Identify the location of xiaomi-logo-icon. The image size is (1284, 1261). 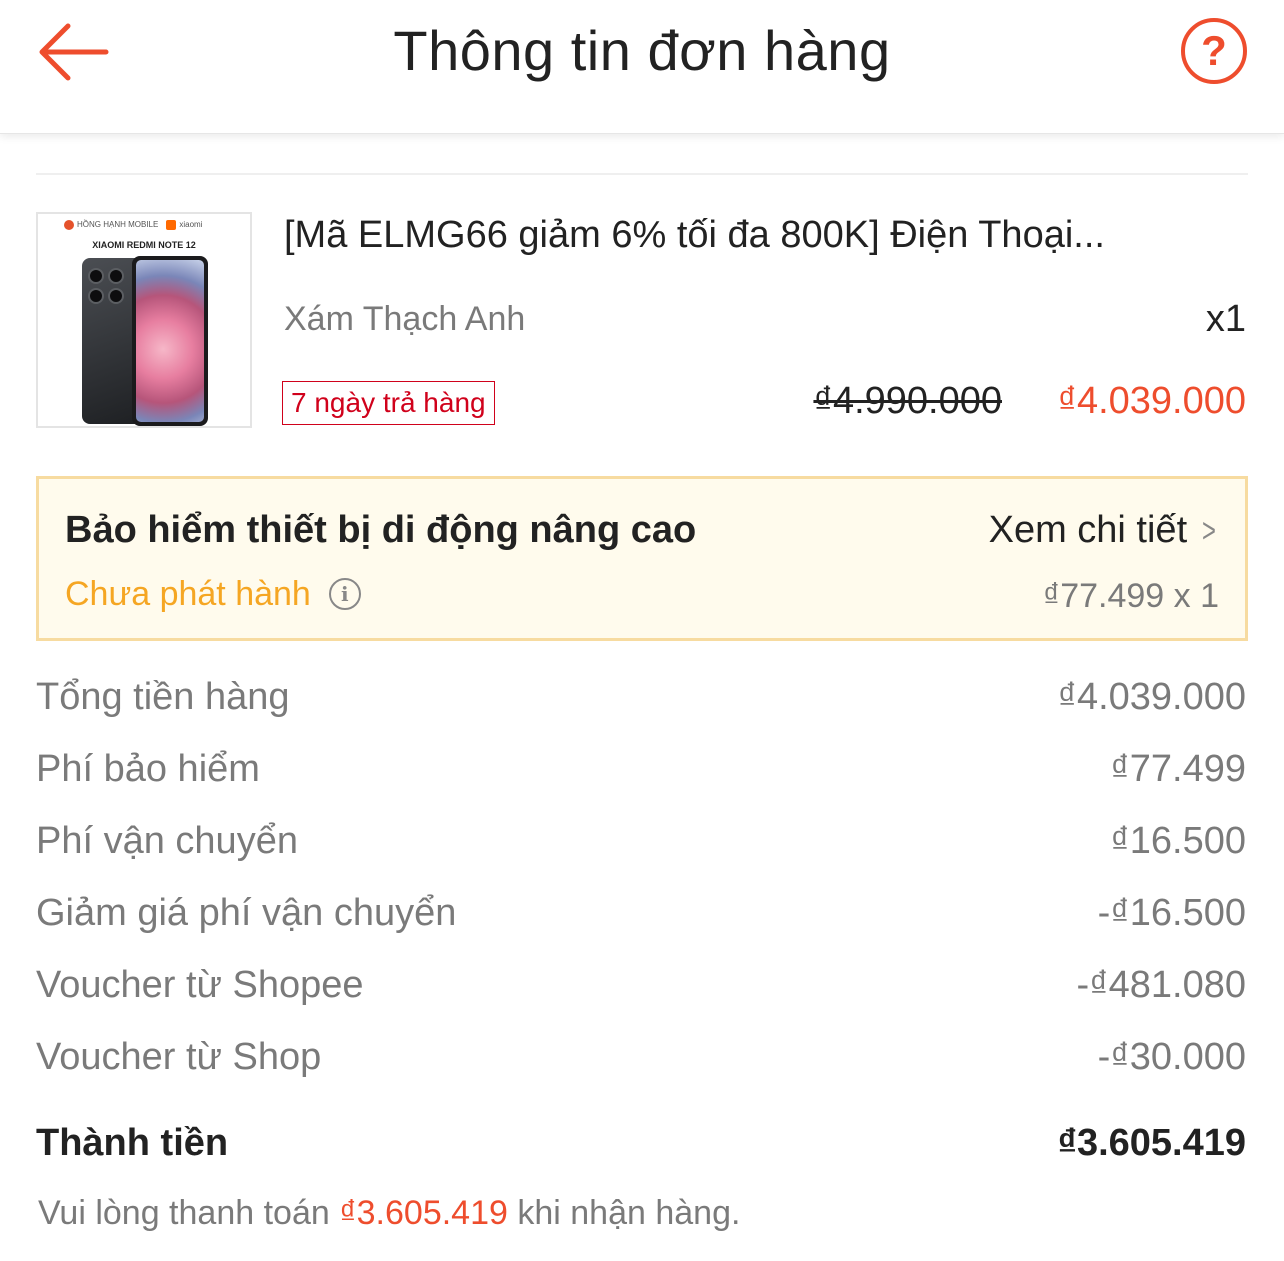
(171, 225).